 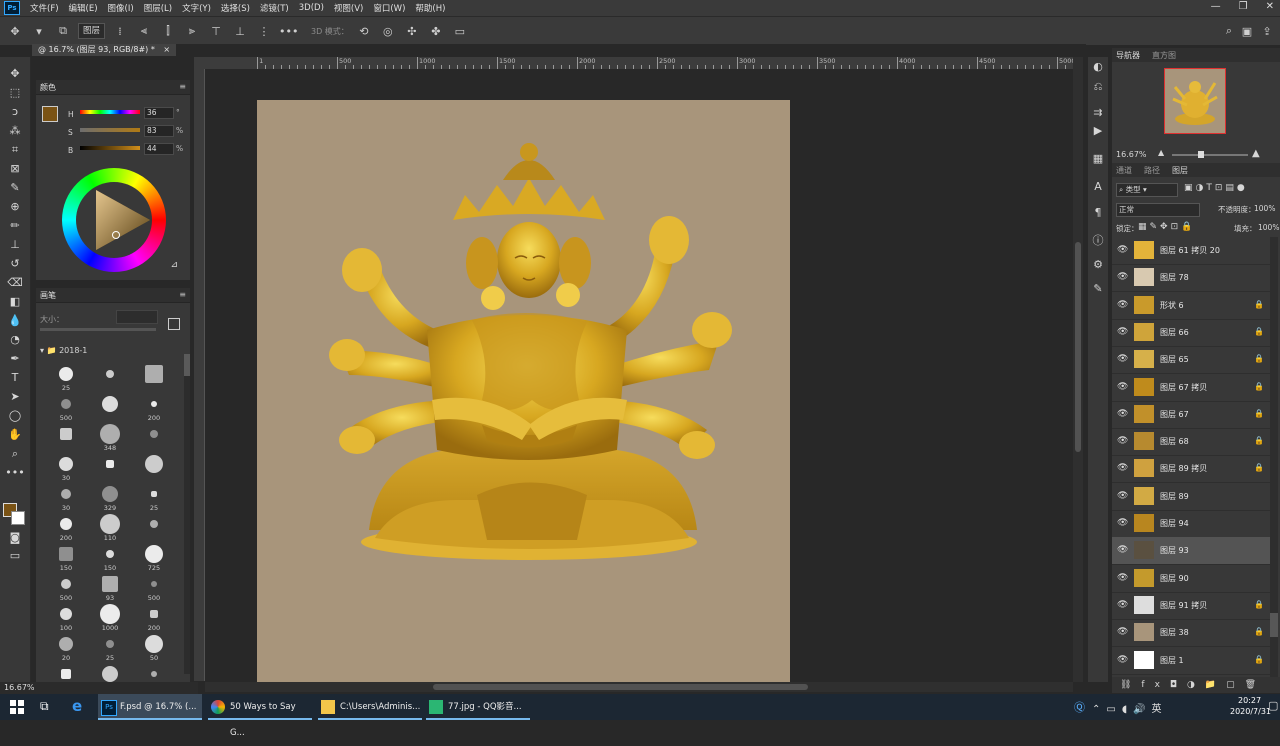 I want to click on layer-row: 👁 图层 61 拷贝 20, so click(x=1191, y=251).